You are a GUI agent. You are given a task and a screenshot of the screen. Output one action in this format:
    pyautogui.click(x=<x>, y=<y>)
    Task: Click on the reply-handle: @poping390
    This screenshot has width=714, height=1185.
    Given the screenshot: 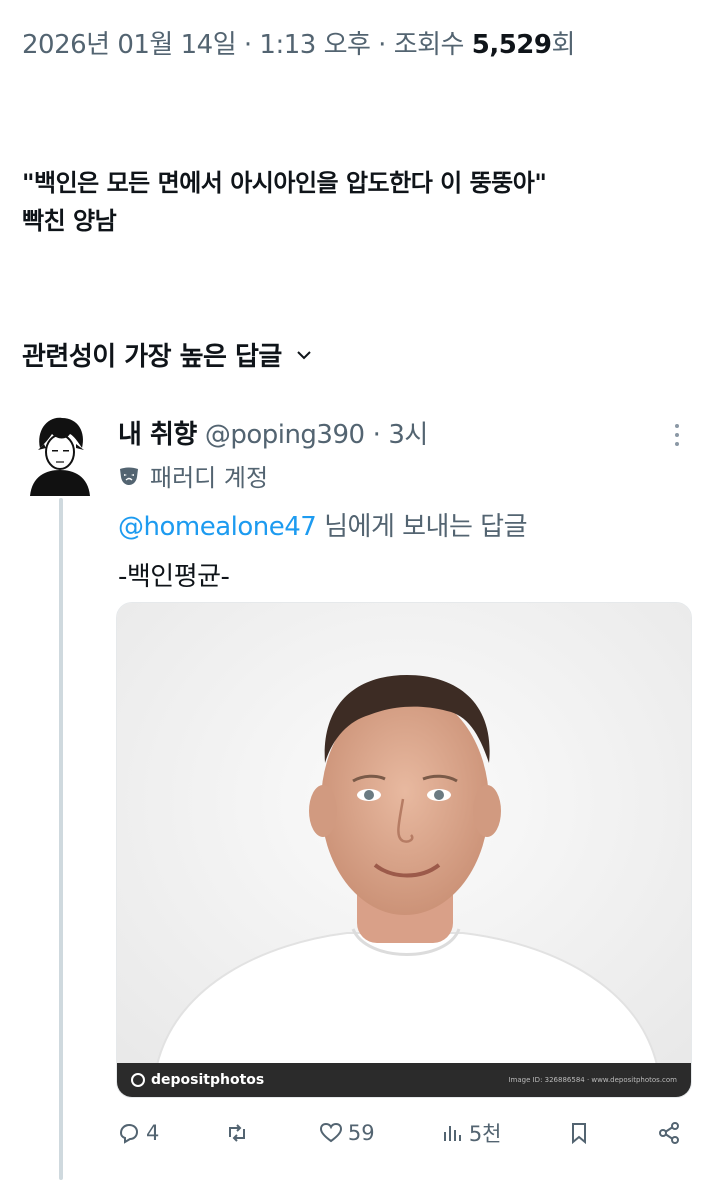 What is the action you would take?
    pyautogui.click(x=285, y=435)
    